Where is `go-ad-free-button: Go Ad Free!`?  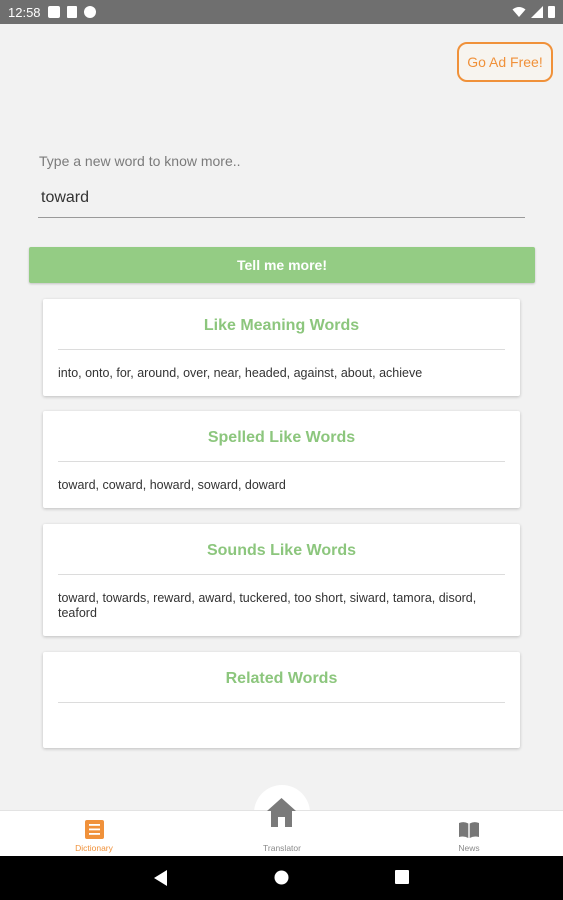 go-ad-free-button: Go Ad Free! is located at coordinates (505, 62).